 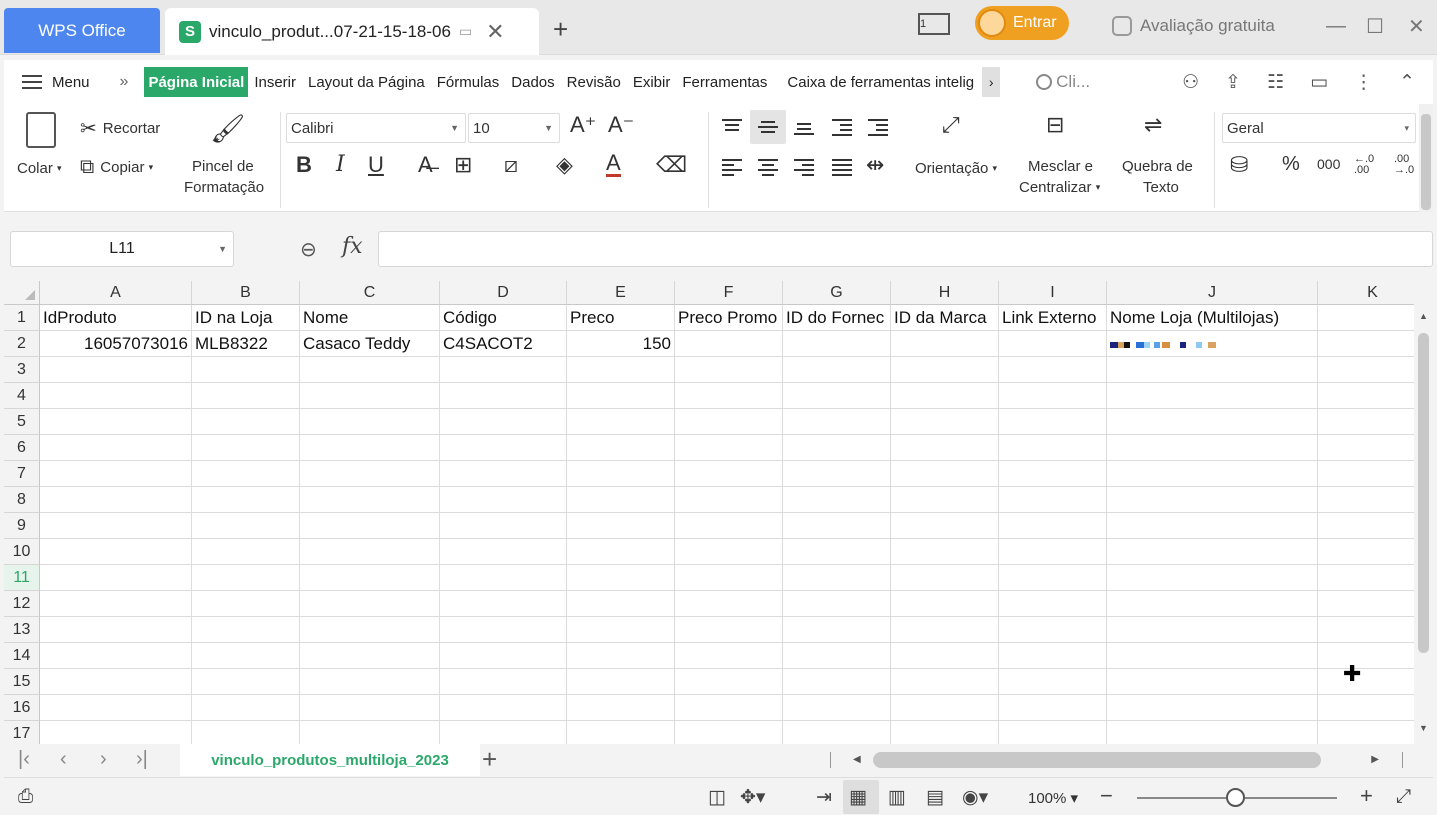 I want to click on scroll-up-icon: ▲, so click(x=1423, y=316).